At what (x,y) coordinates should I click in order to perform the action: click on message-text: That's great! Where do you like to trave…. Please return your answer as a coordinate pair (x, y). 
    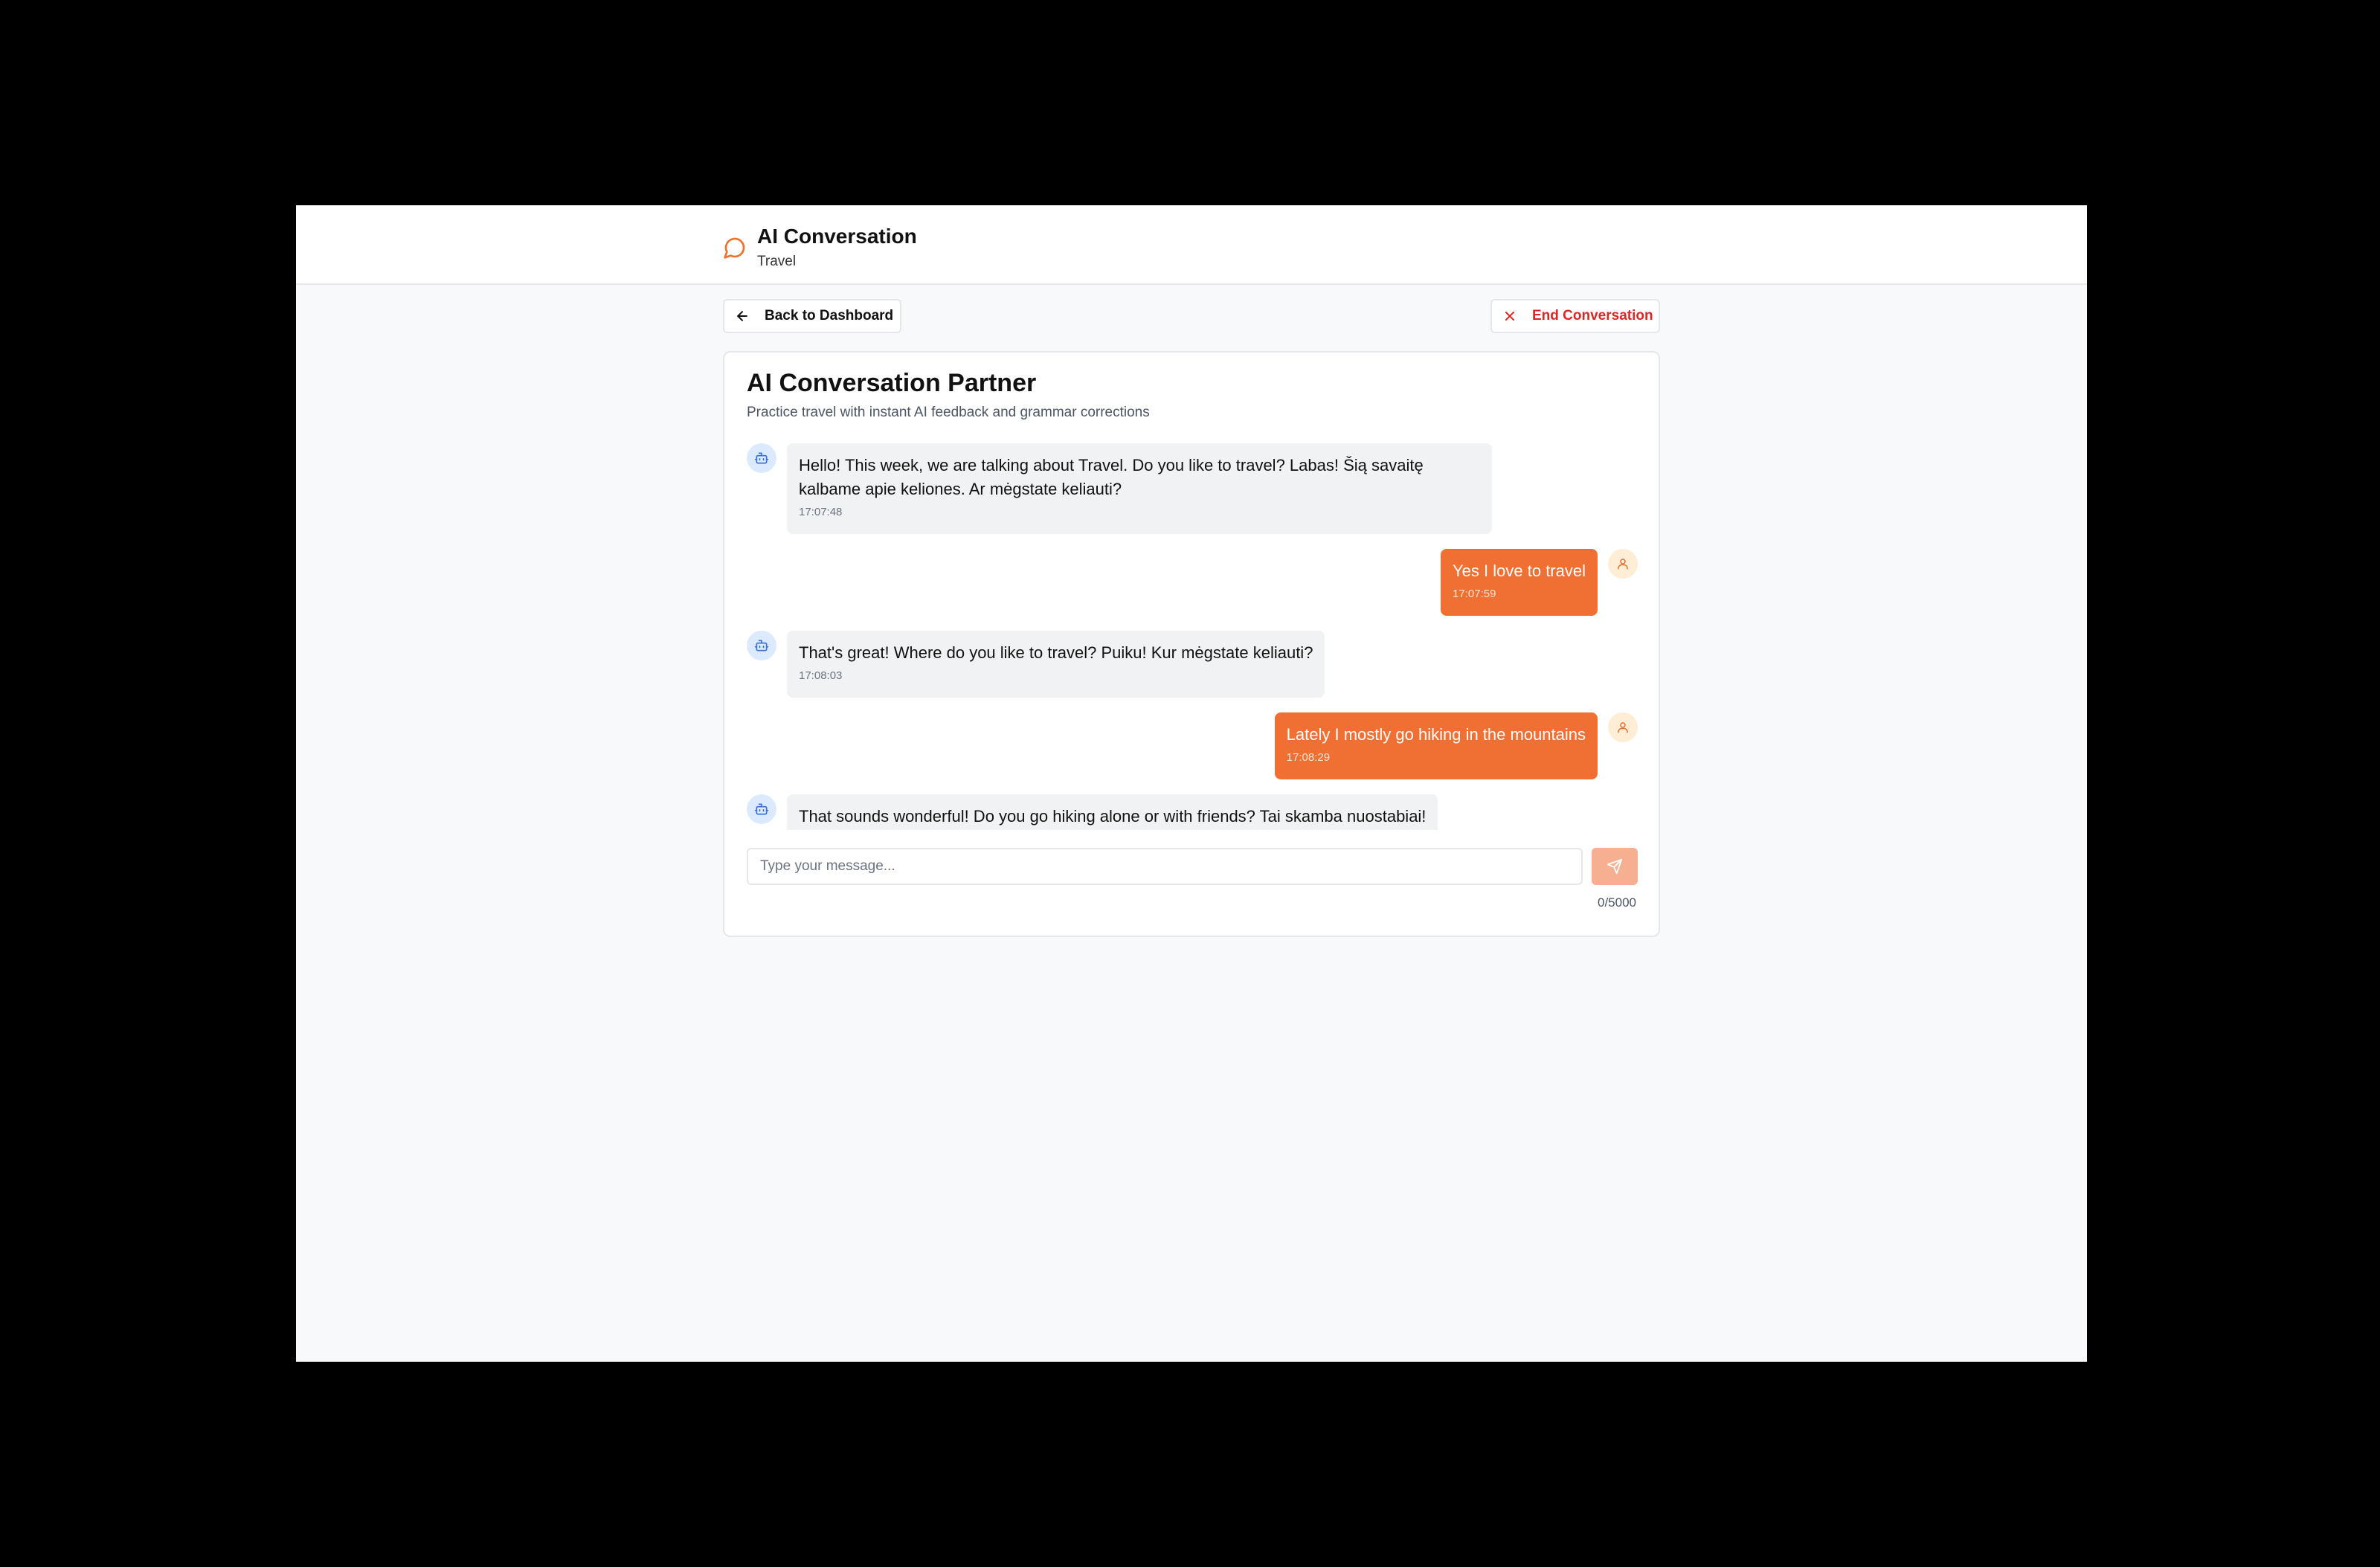
    Looking at the image, I should click on (1056, 652).